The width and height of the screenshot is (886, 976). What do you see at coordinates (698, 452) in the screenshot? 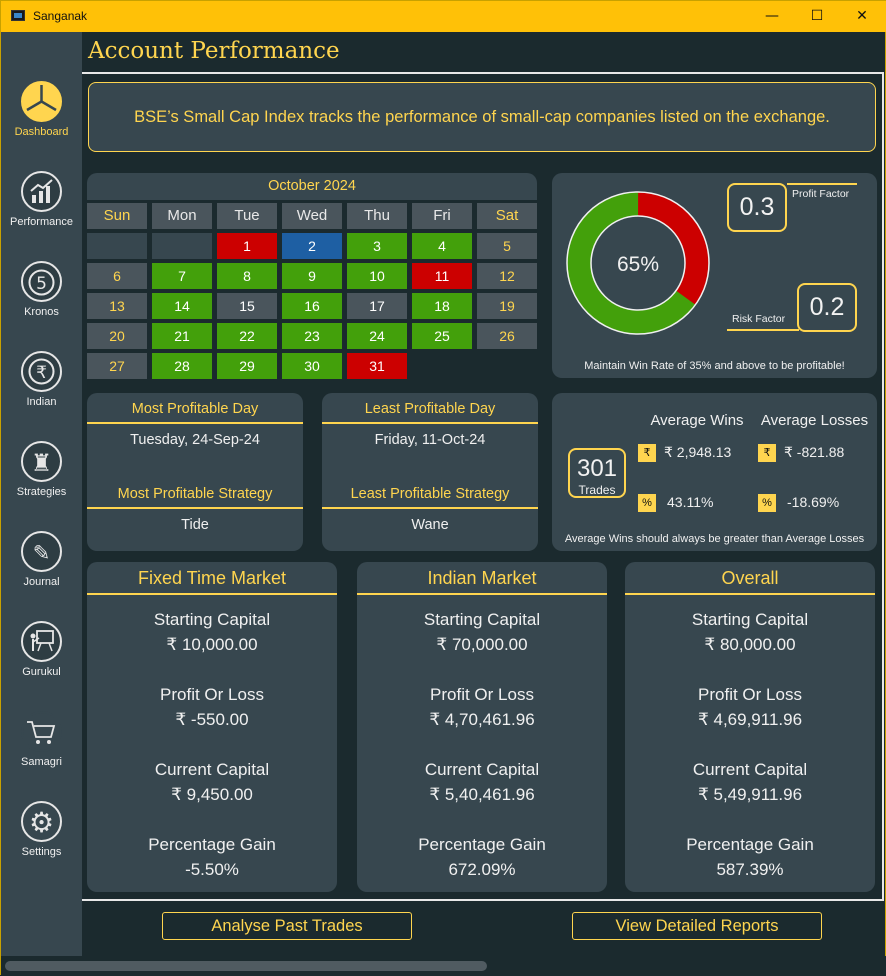
I see `average-wins-amount: ₹ 2,948.13` at bounding box center [698, 452].